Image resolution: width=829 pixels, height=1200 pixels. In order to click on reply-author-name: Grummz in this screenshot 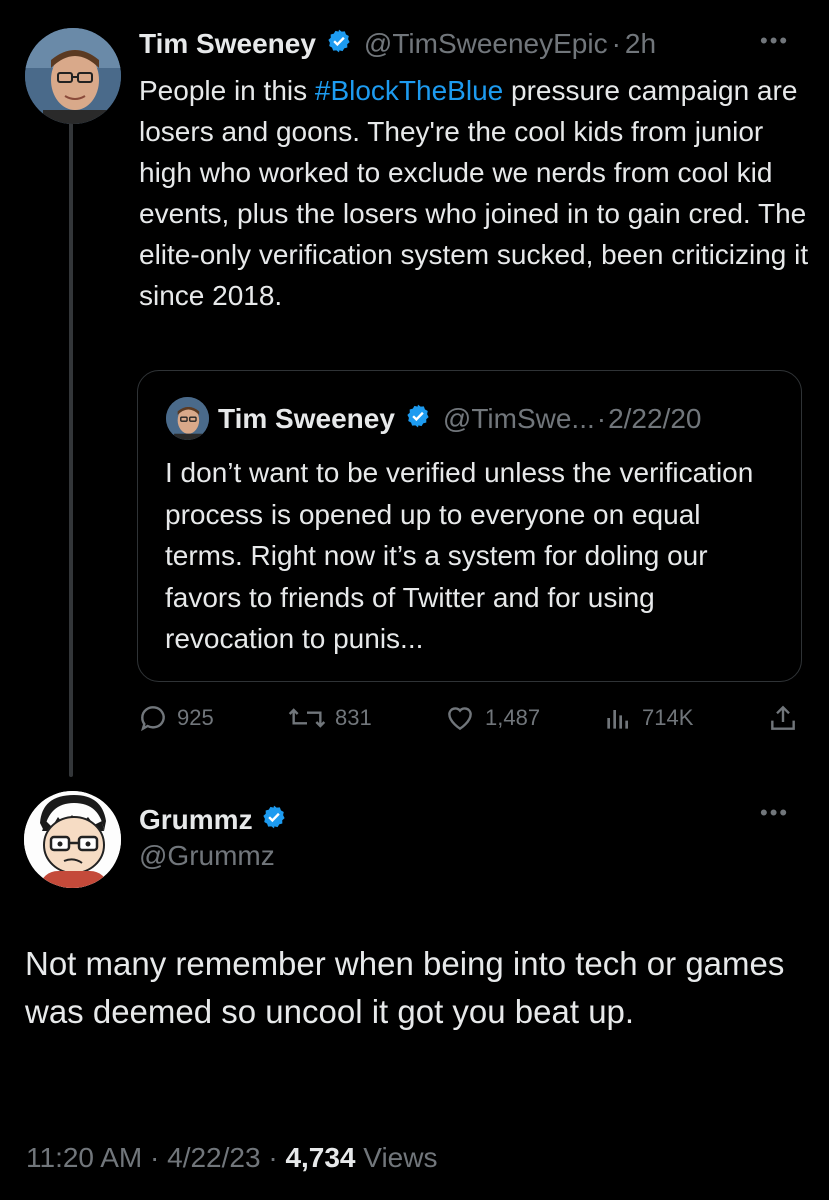, I will do `click(196, 820)`.